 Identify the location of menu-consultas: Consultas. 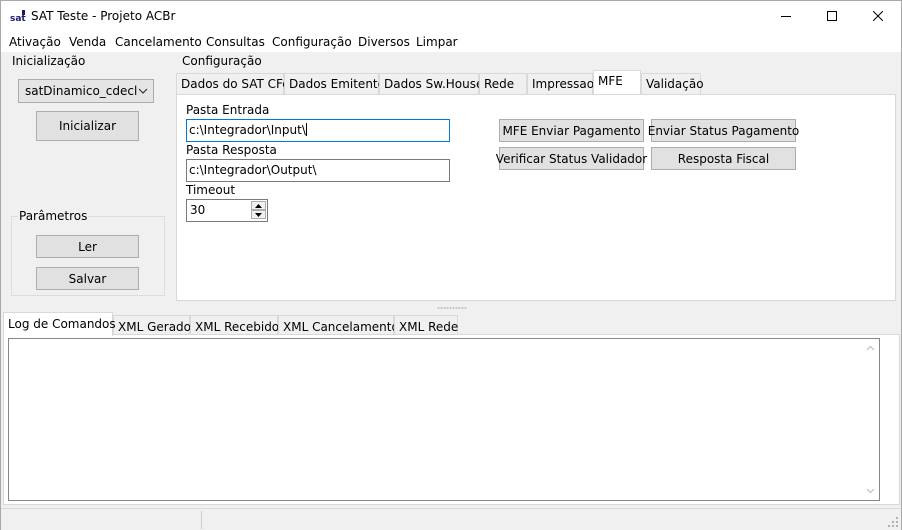
(235, 42).